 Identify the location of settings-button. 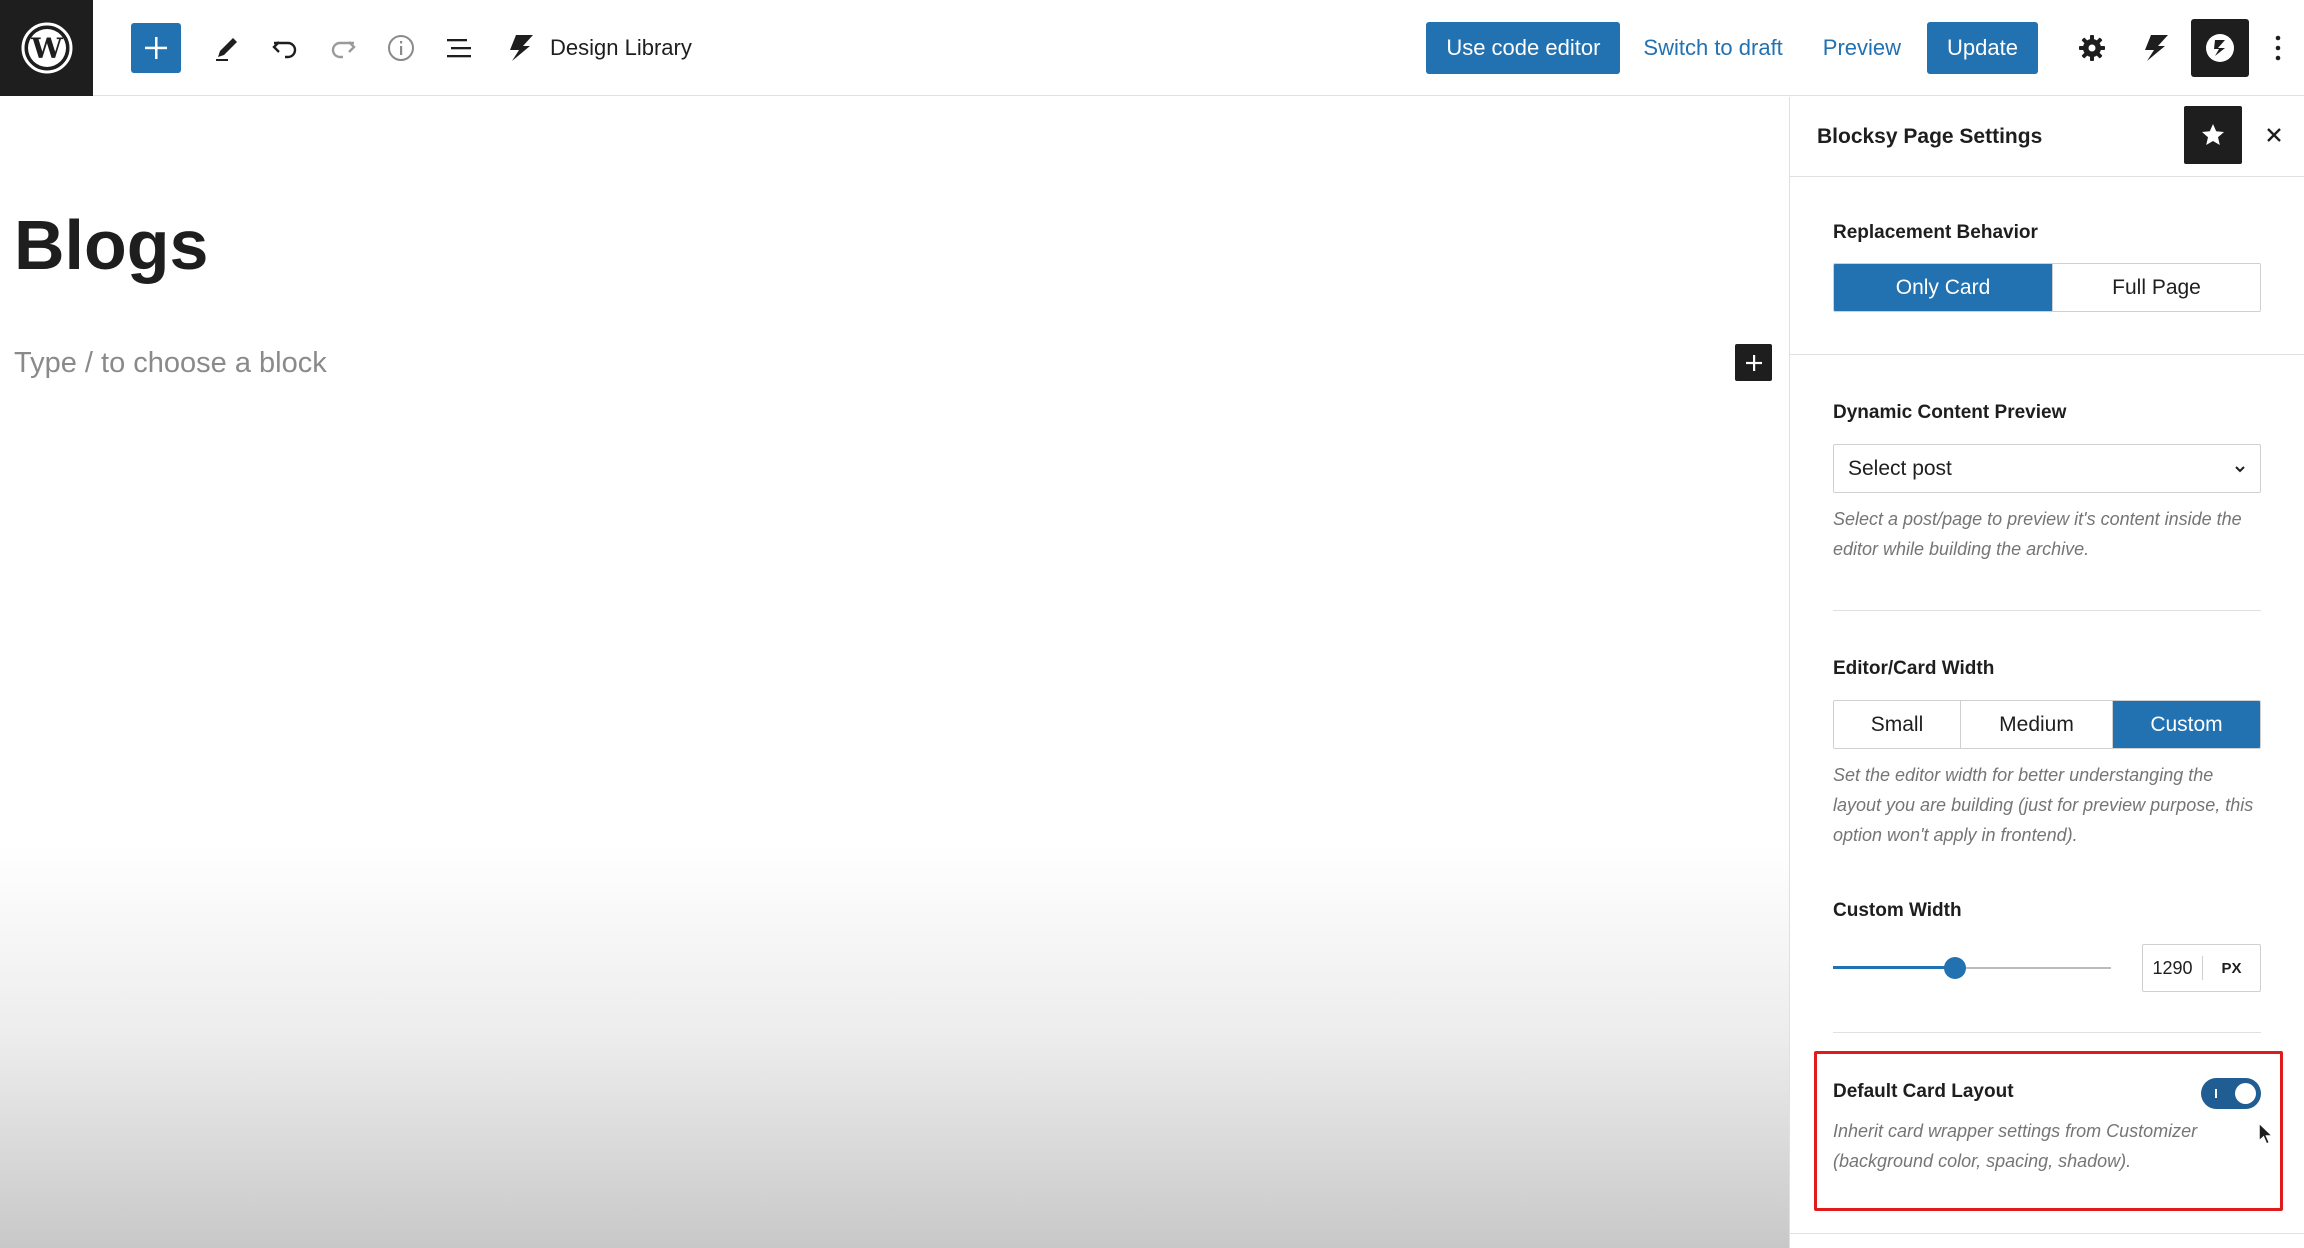
(2092, 48).